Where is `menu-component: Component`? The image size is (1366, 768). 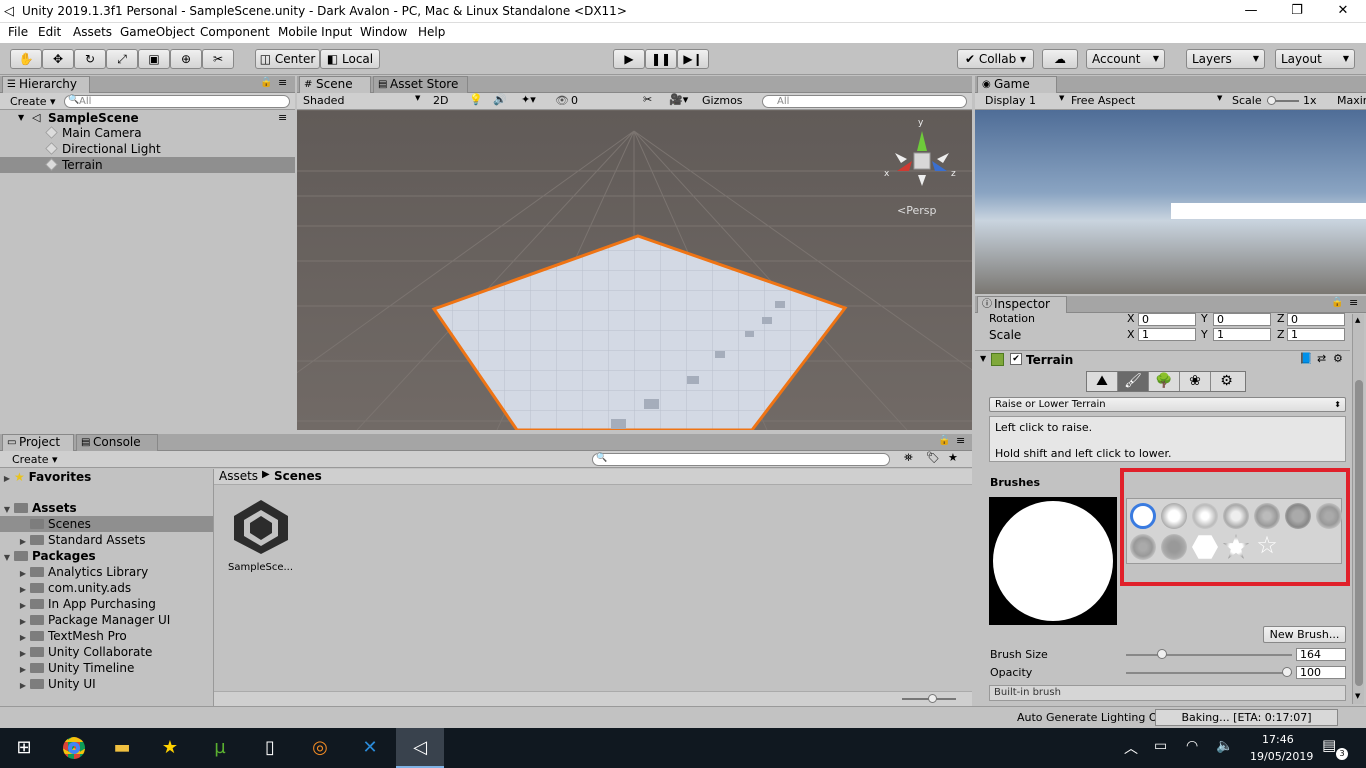 menu-component: Component is located at coordinates (235, 32).